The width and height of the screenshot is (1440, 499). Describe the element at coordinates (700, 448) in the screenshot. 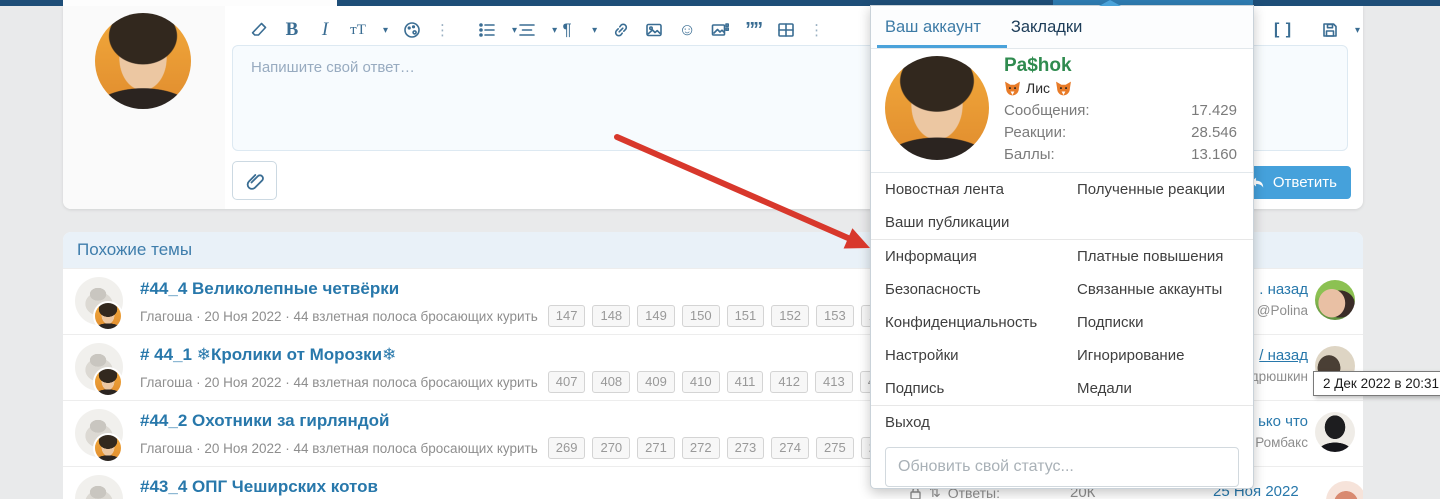

I see `page-chip: 272` at that location.